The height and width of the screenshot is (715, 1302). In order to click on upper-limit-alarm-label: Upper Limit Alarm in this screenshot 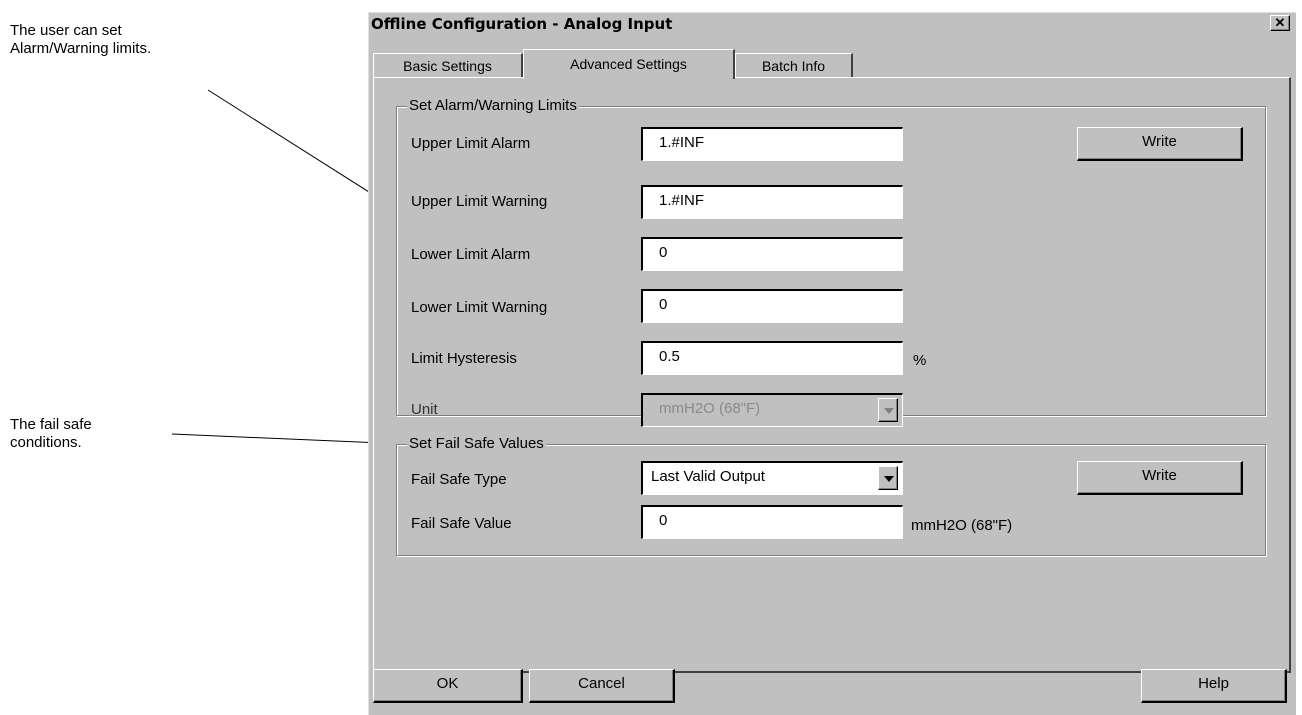, I will do `click(471, 143)`.